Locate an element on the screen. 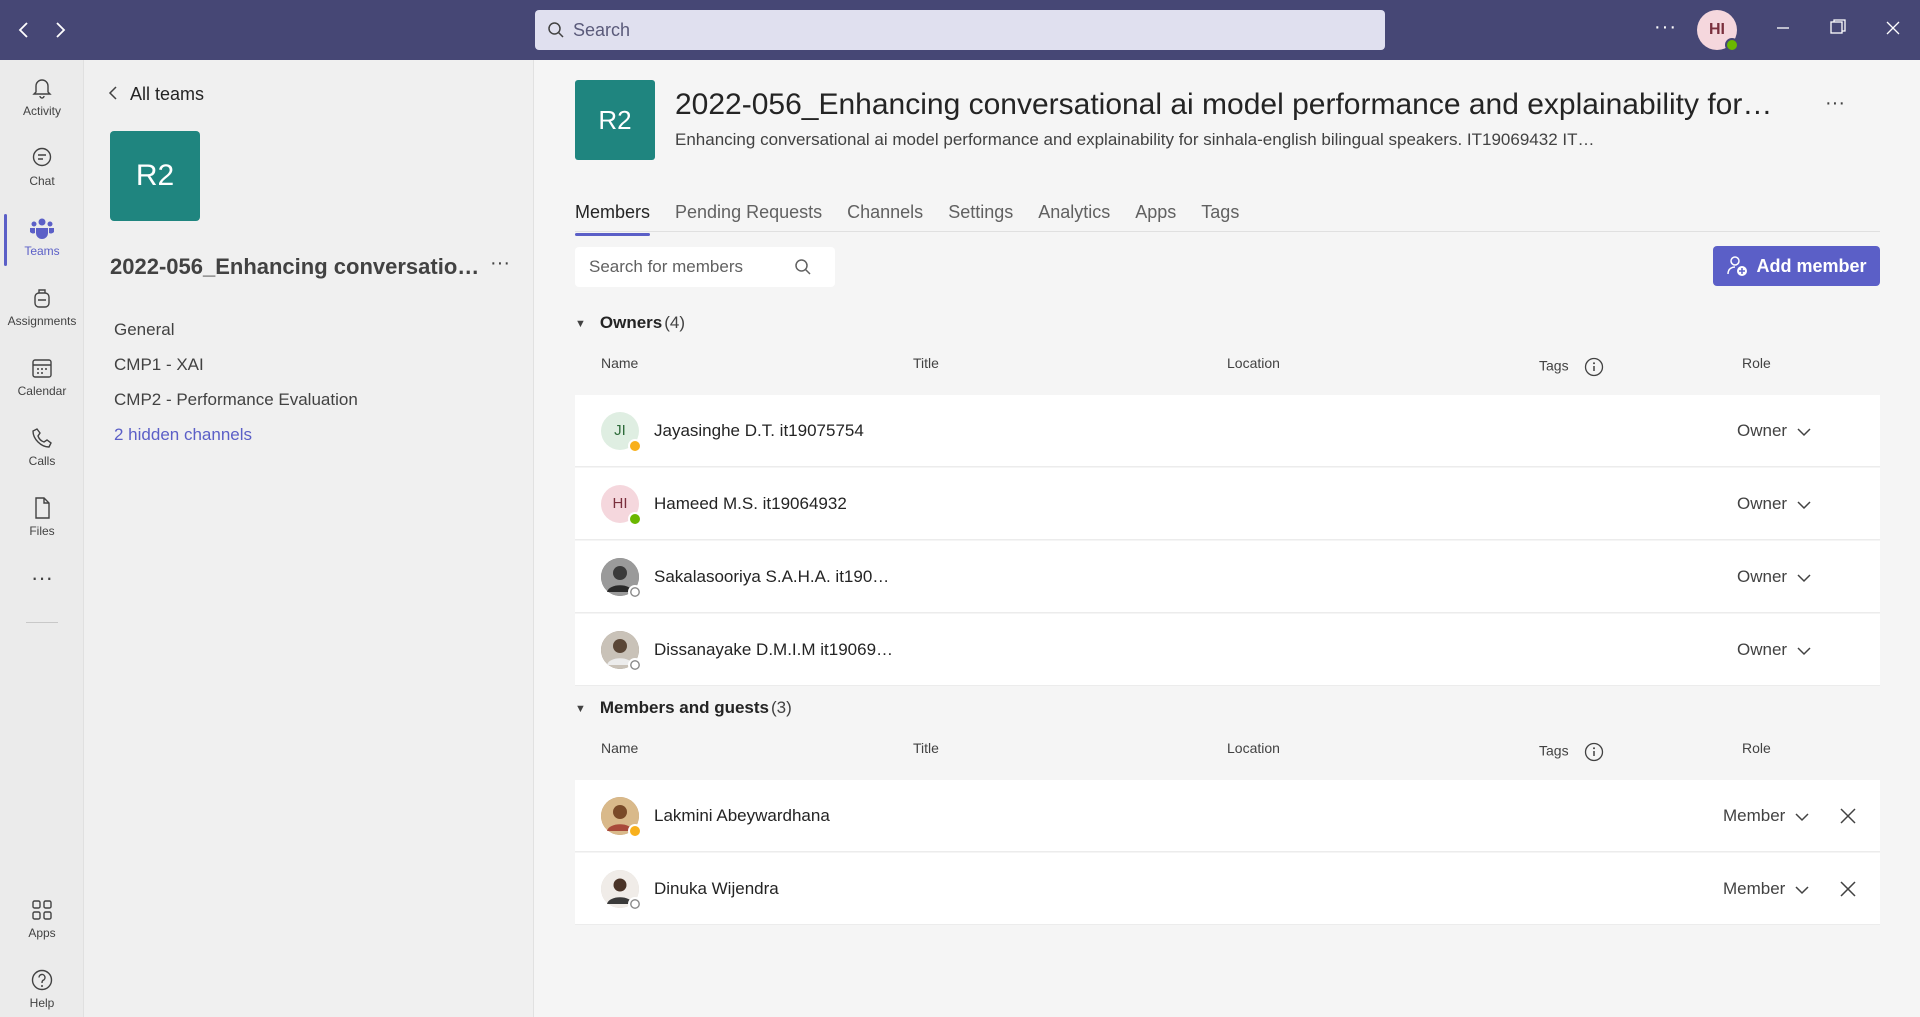 This screenshot has height=1017, width=1920. member-name: Lakmini Abeywardhana is located at coordinates (774, 816).